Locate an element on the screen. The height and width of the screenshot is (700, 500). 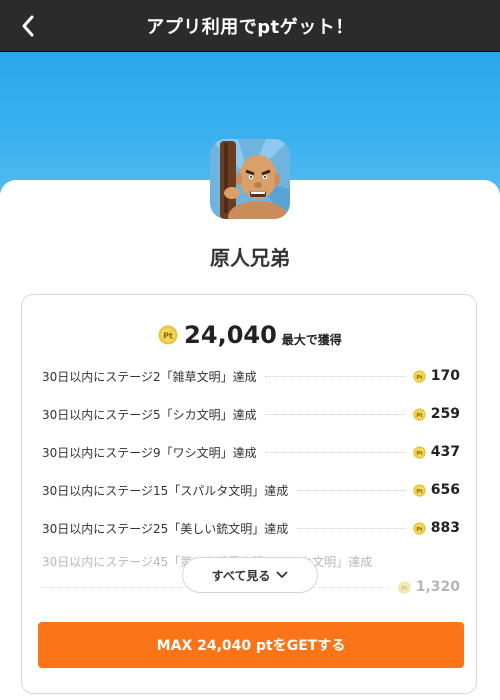
app-icon is located at coordinates (250, 179).